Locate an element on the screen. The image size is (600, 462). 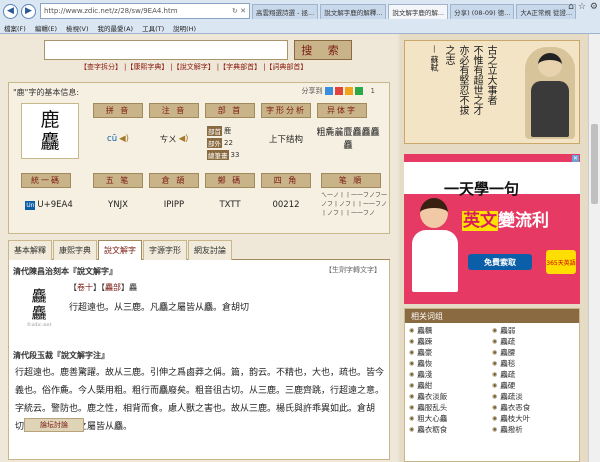
search-area: 搜 索 is located at coordinates (199, 50).